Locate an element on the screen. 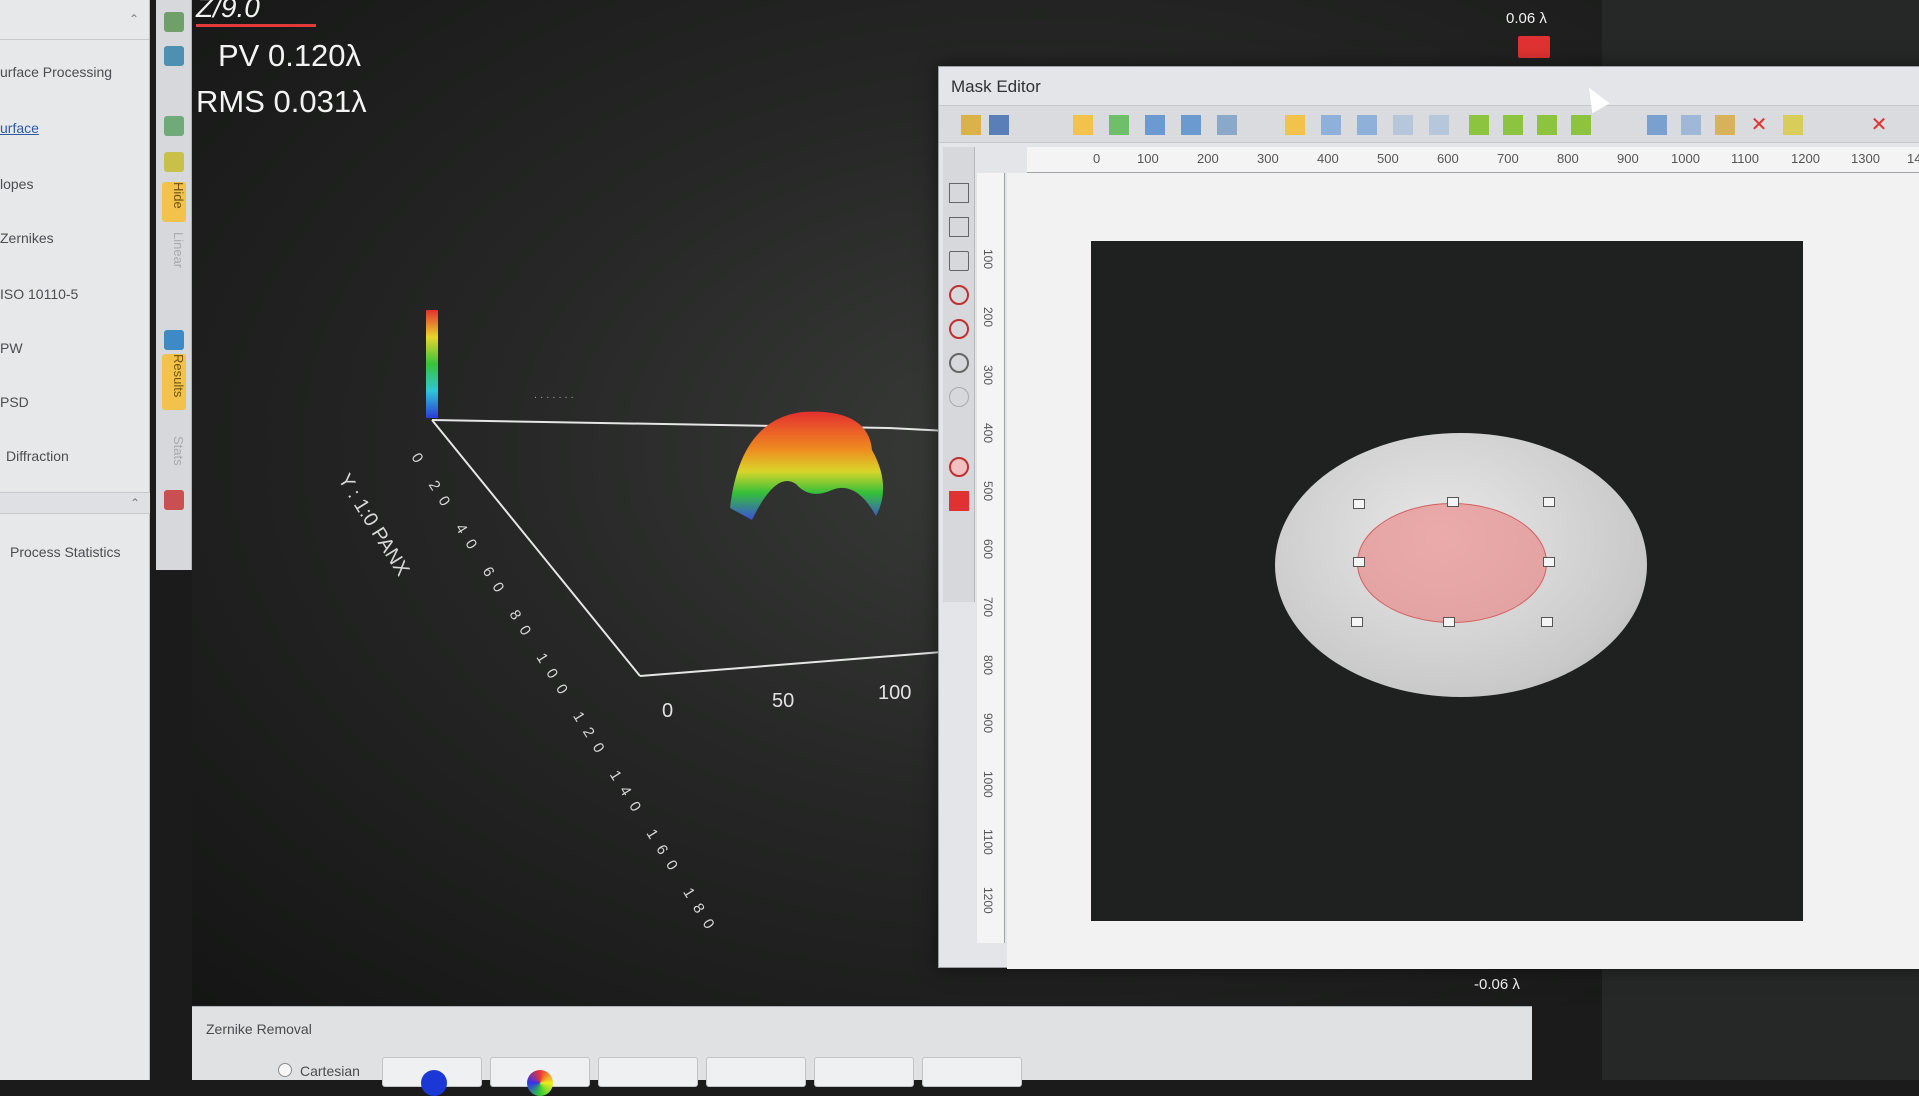 This screenshot has height=1096, width=1919. cut-icon is located at coordinates (1657, 125).